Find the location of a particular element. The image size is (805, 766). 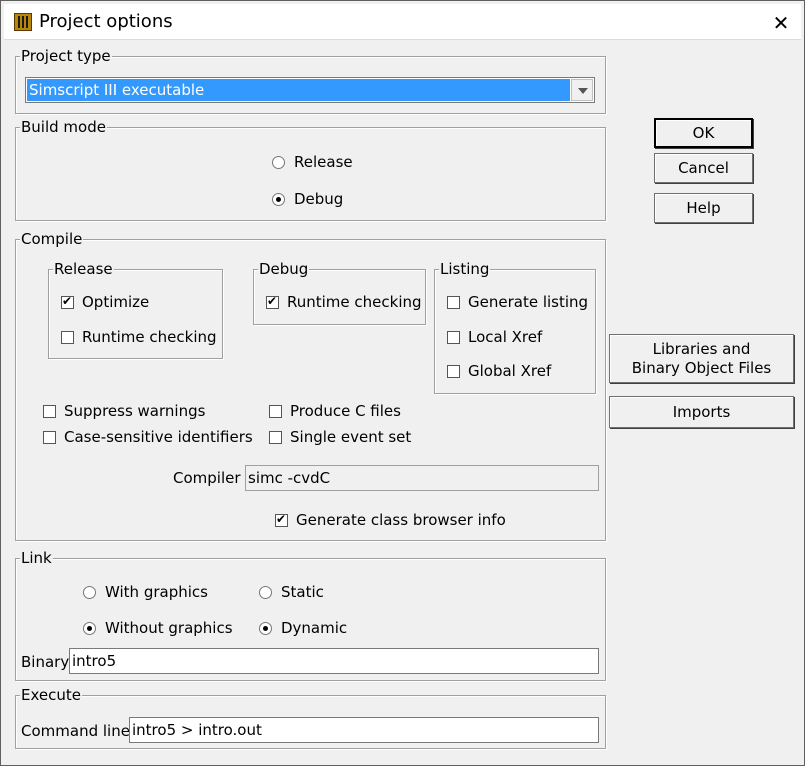

suppress-warnings-checkbox: Suppress warnings is located at coordinates (124, 411).